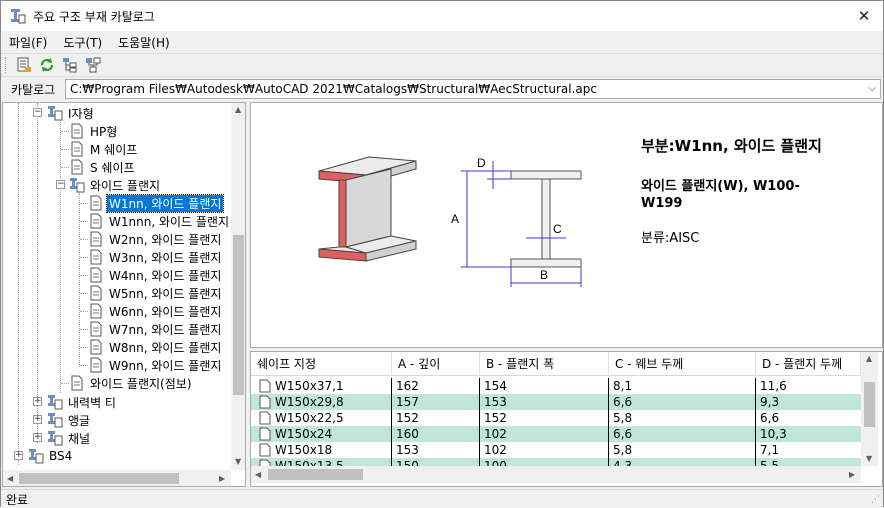 This screenshot has height=508, width=884. Describe the element at coordinates (144, 42) in the screenshot. I see `menu-help: 도움말(H)` at that location.